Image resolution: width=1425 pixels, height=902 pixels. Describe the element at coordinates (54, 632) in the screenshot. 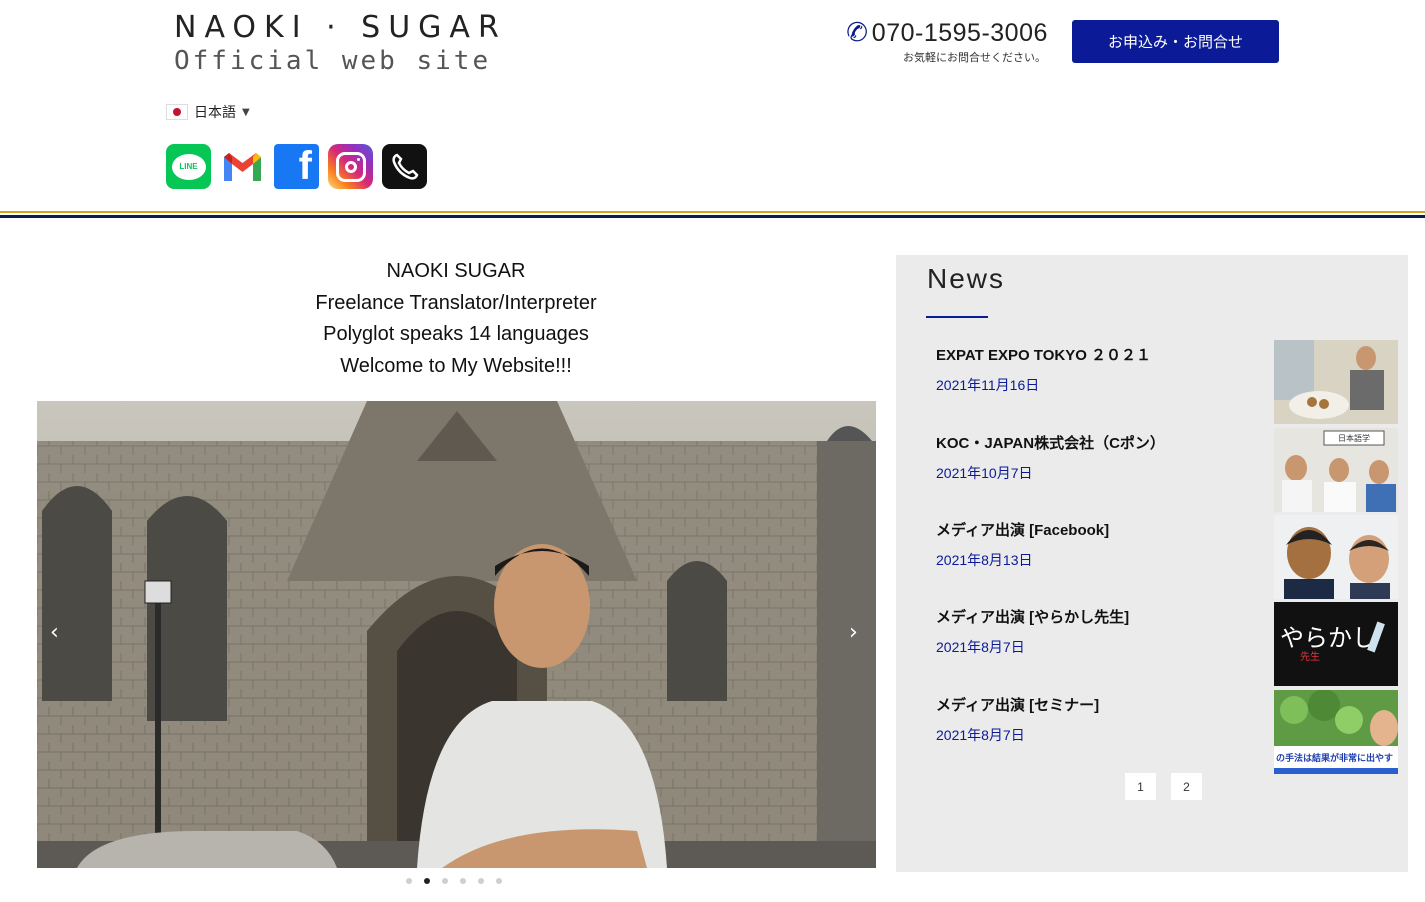

I see `slider-prev-arrow: ‹` at that location.